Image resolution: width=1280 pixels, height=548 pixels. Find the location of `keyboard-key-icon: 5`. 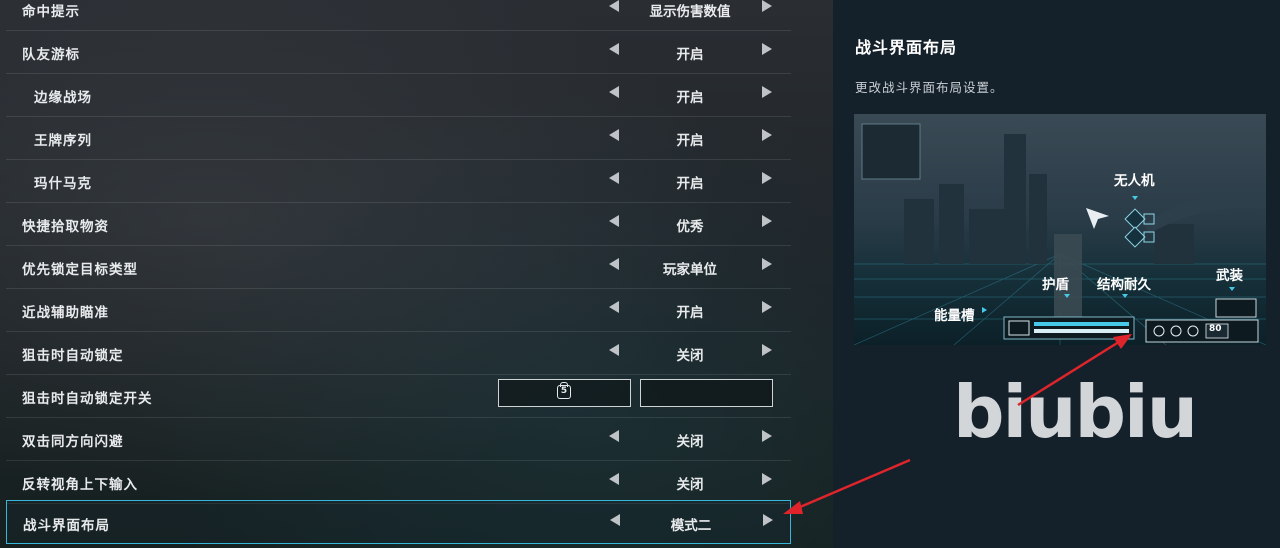

keyboard-key-icon: 5 is located at coordinates (564, 390).